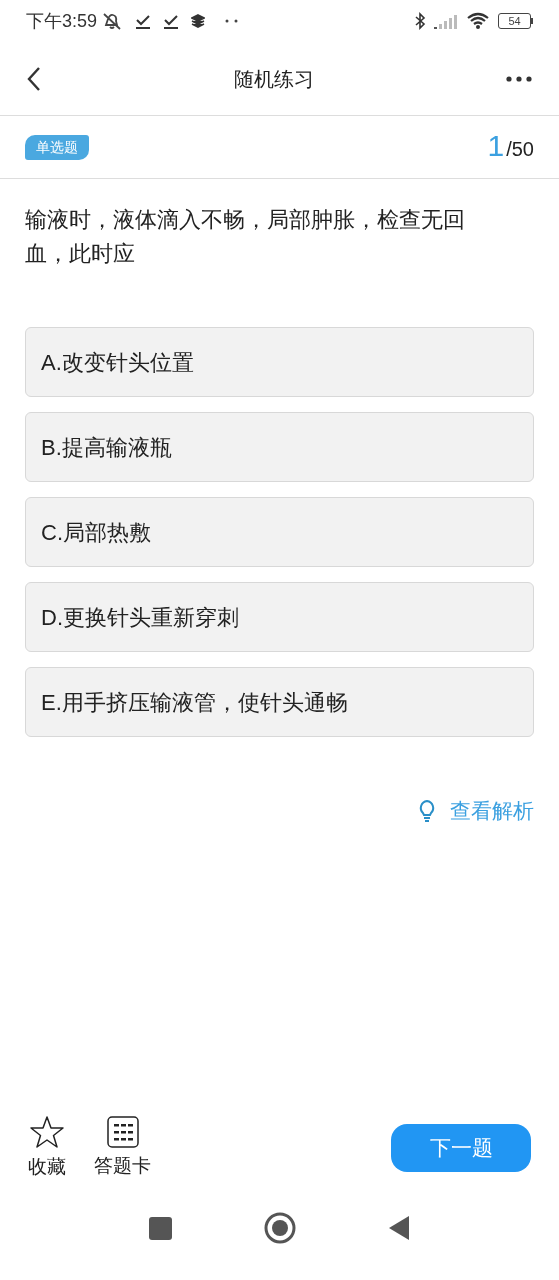 Image resolution: width=559 pixels, height=1280 pixels. I want to click on answer-option: C.局部热敷, so click(279, 532).